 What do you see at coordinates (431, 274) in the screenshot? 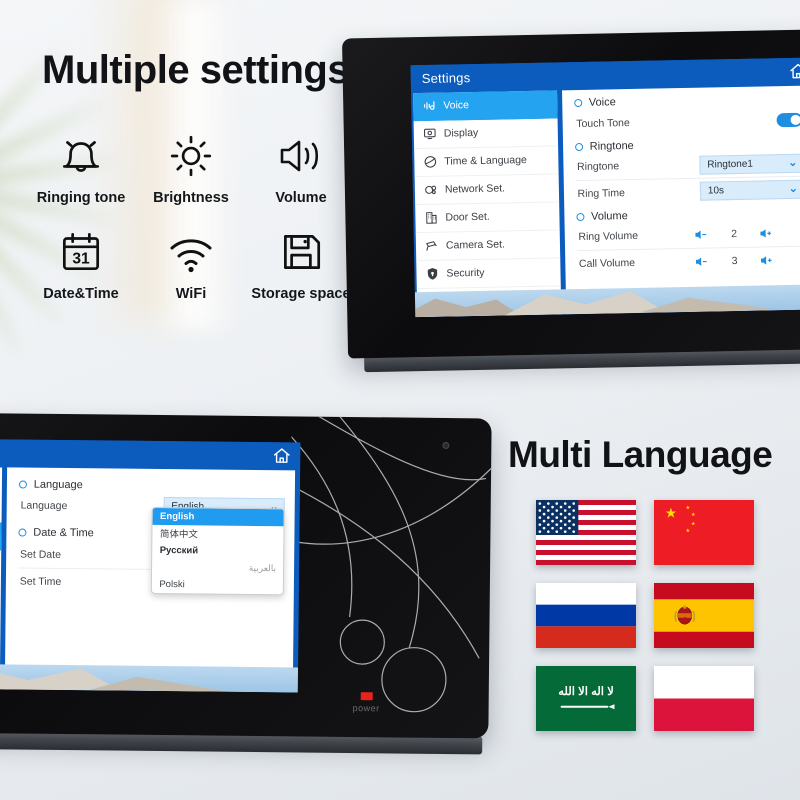
I see `shield-icon` at bounding box center [431, 274].